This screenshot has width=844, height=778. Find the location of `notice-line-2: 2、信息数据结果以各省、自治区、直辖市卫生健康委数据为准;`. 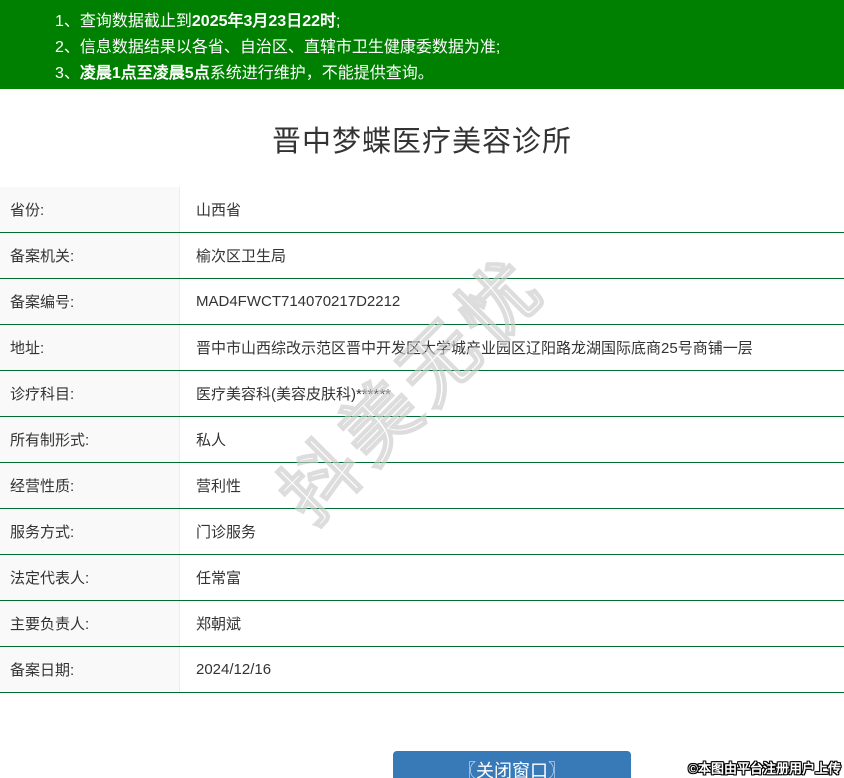

notice-line-2: 2、信息数据结果以各省、自治区、直辖市卫生健康委数据为准; is located at coordinates (444, 48).